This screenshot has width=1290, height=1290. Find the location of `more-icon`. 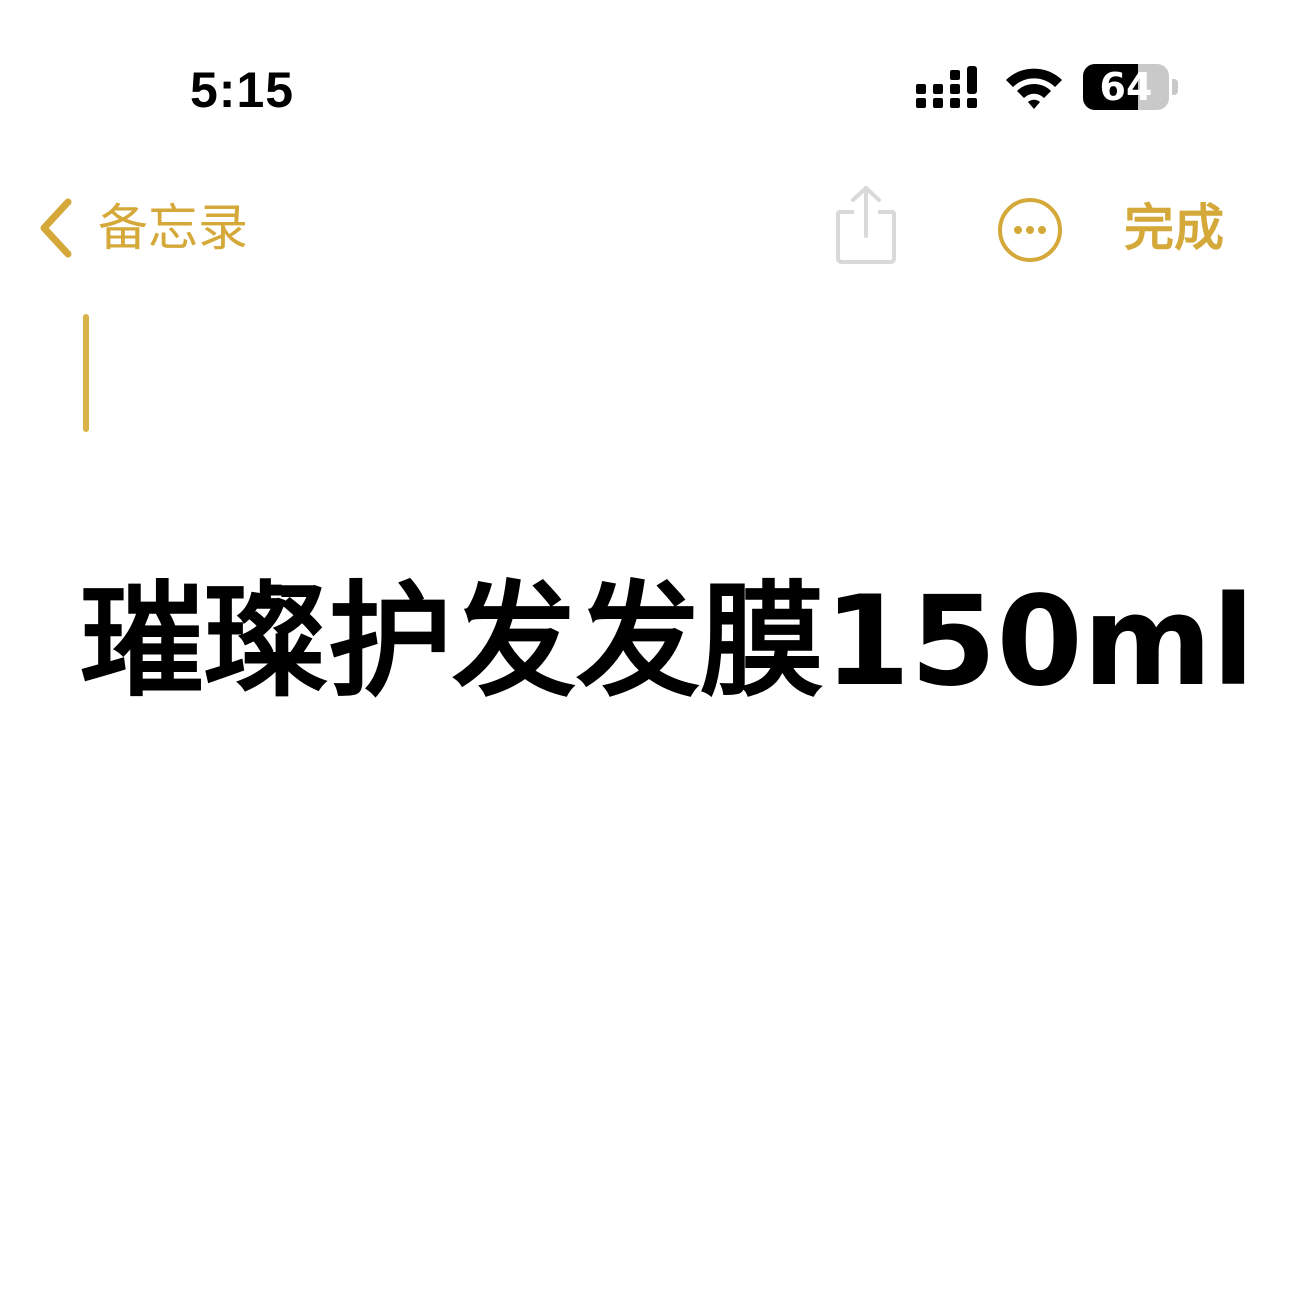

more-icon is located at coordinates (1030, 230).